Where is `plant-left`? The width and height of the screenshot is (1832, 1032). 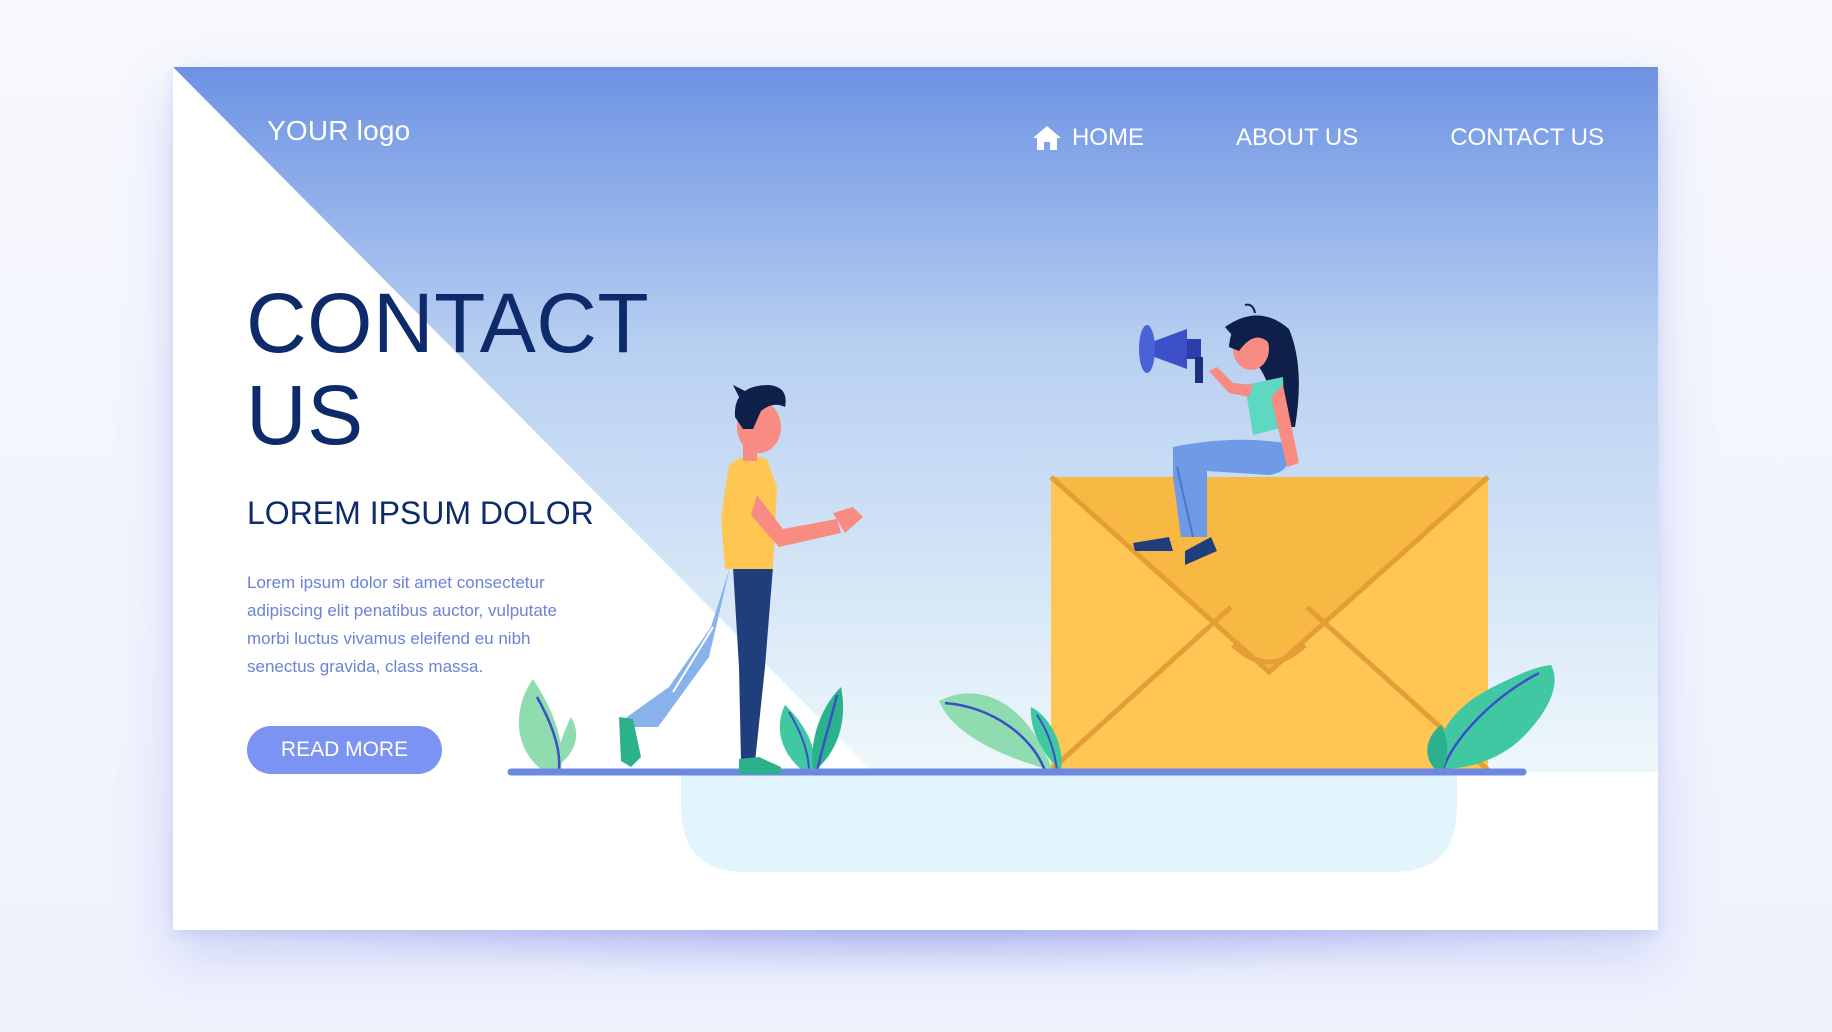 plant-left is located at coordinates (547, 724).